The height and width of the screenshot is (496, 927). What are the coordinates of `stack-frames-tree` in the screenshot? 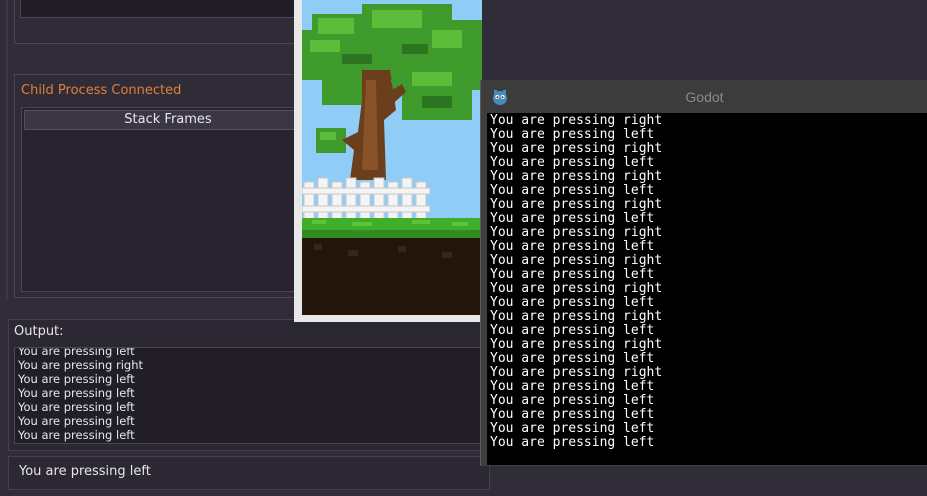 It's located at (167, 199).